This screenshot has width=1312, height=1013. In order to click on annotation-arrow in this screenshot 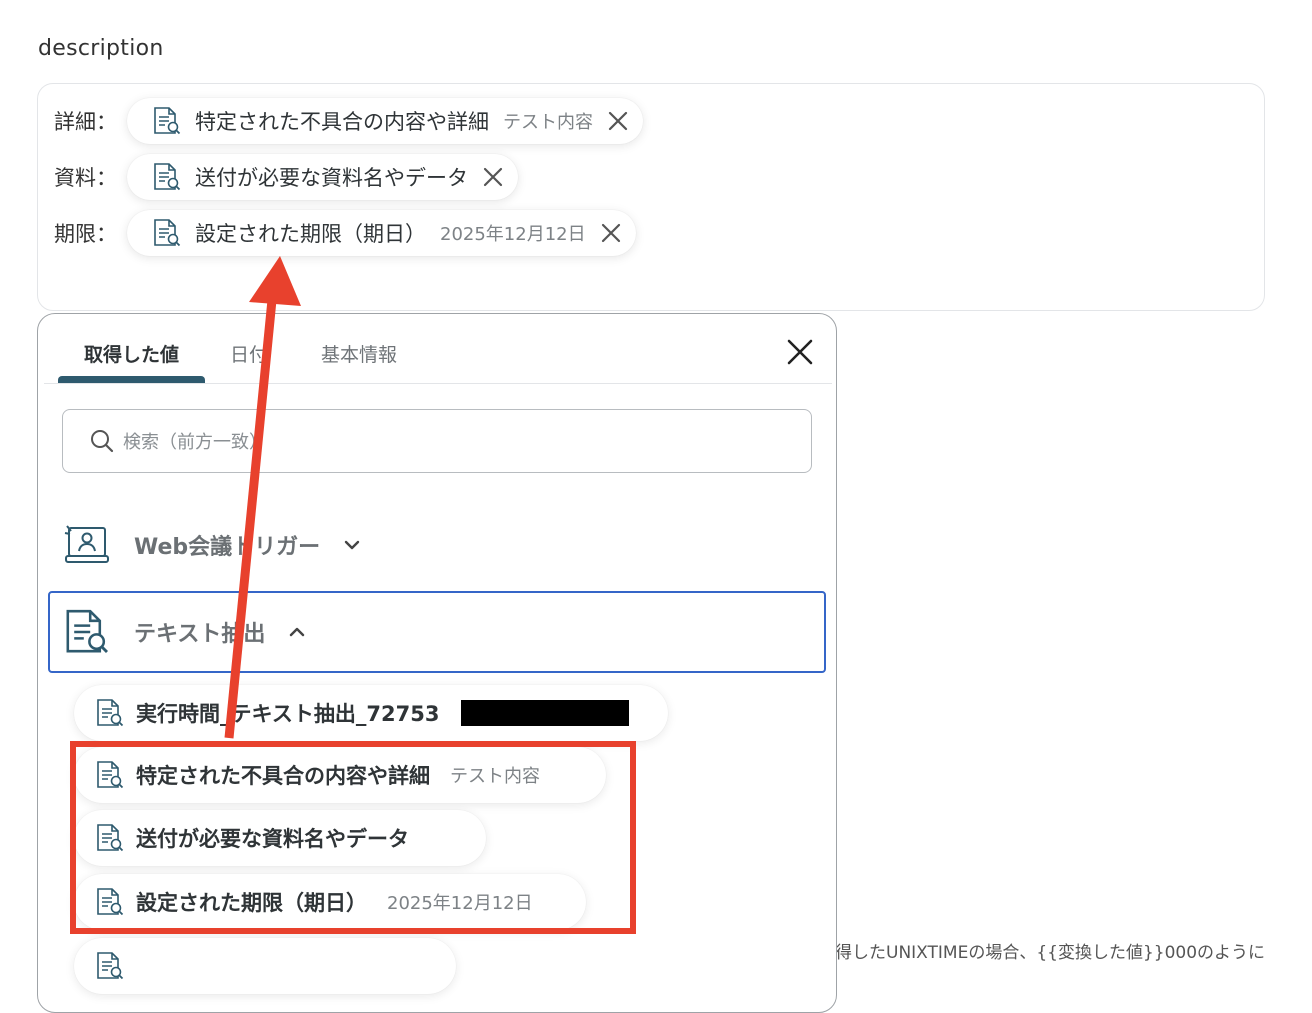, I will do `click(262, 497)`.